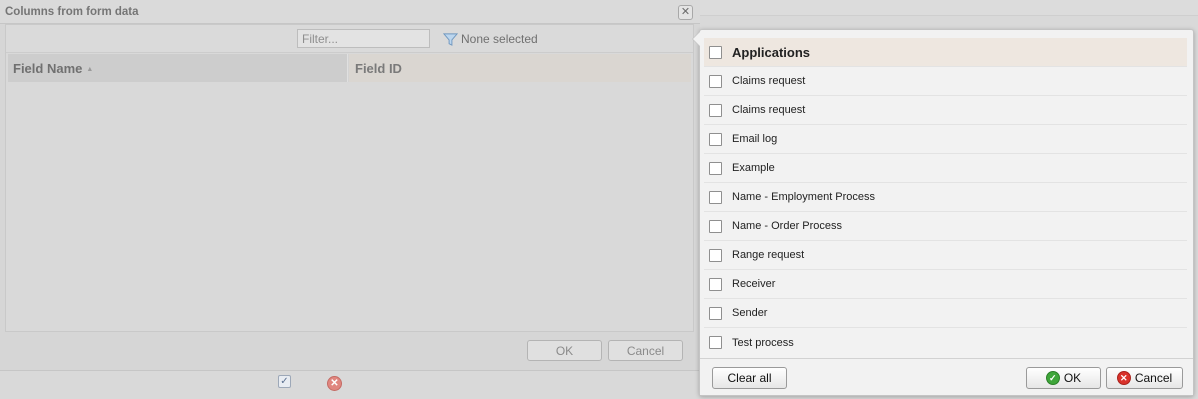 Image resolution: width=1198 pixels, height=399 pixels. I want to click on column-header-label: Field ID, so click(378, 68).